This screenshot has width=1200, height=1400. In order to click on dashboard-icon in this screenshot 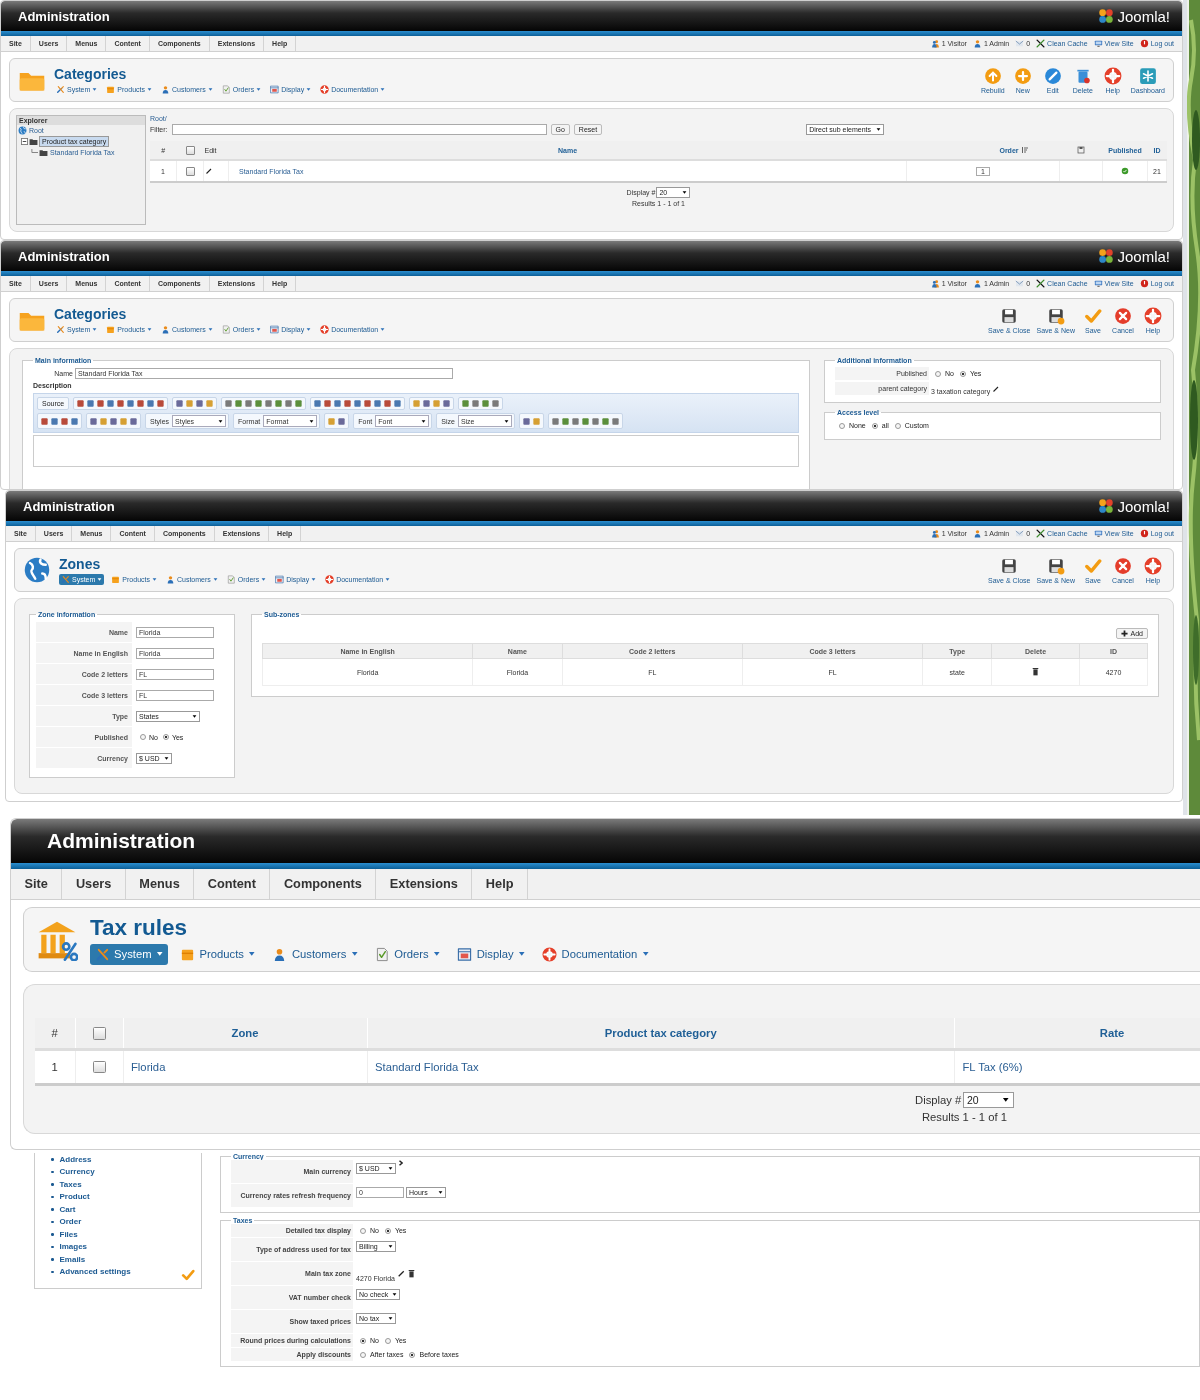, I will do `click(1147, 75)`.